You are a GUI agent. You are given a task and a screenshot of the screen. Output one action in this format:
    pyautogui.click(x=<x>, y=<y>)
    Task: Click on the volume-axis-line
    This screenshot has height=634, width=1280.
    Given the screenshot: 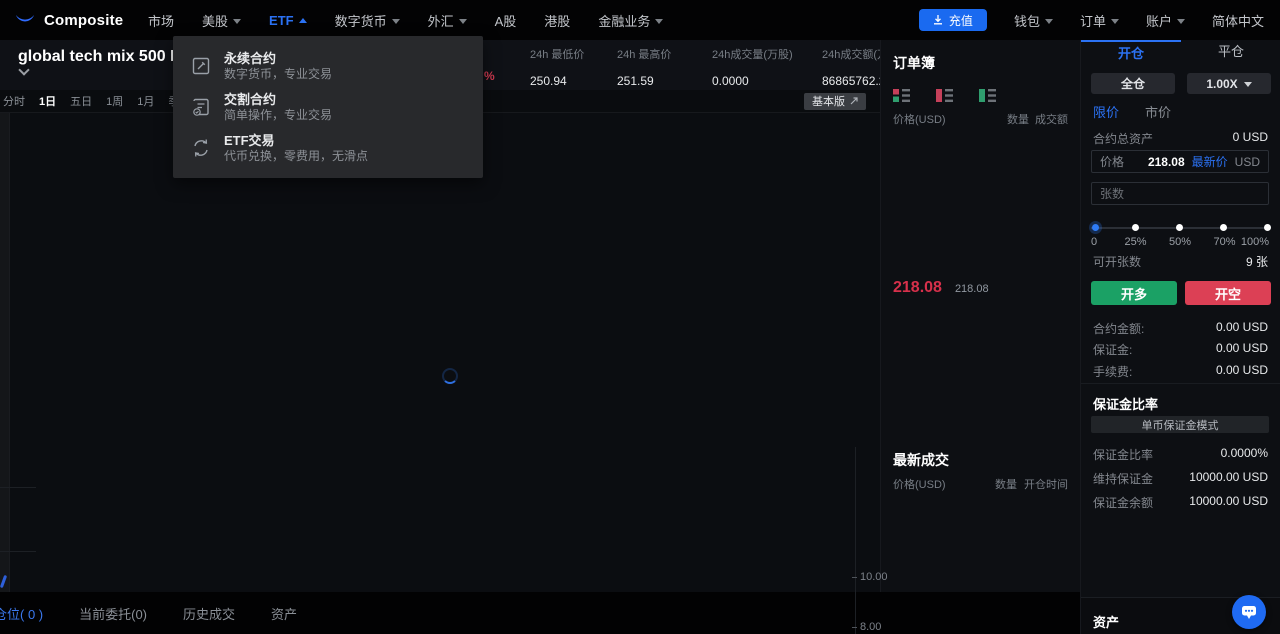 What is the action you would take?
    pyautogui.click(x=855, y=540)
    